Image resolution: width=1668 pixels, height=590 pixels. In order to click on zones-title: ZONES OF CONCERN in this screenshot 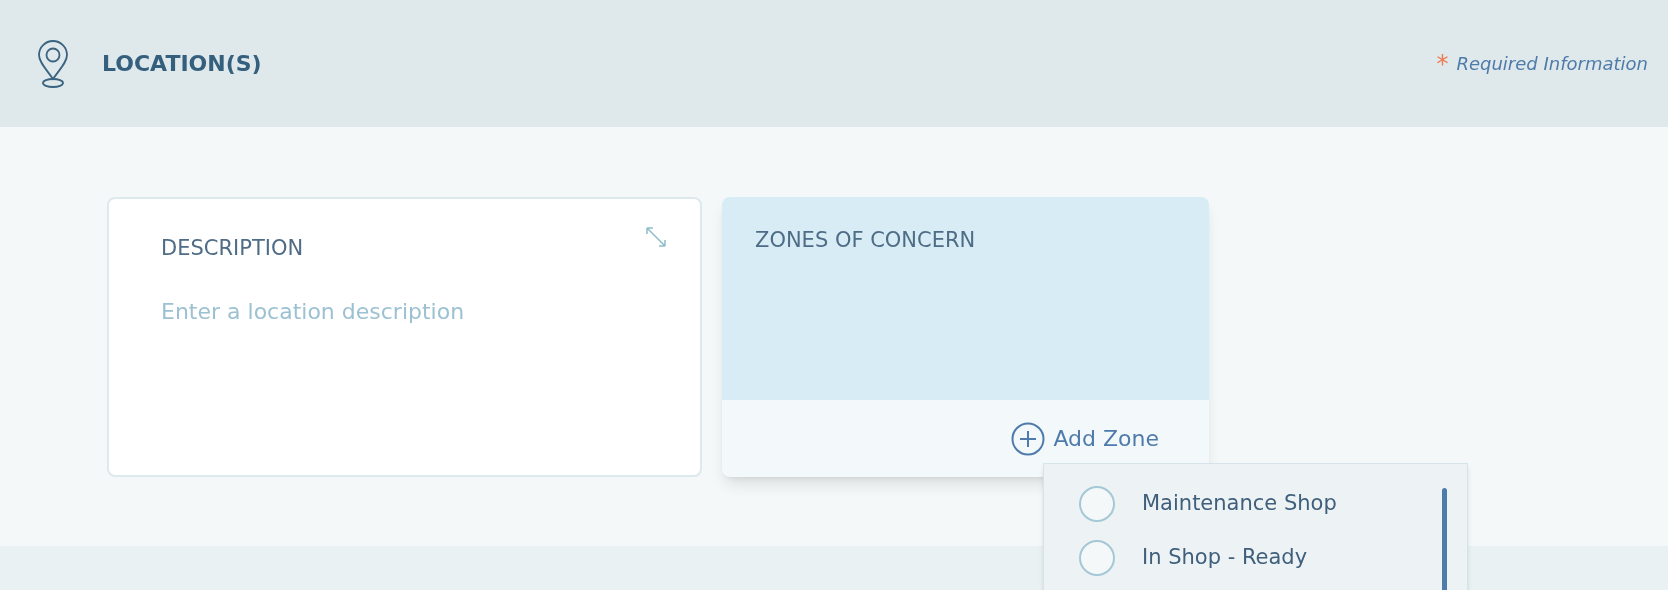, I will do `click(866, 240)`.